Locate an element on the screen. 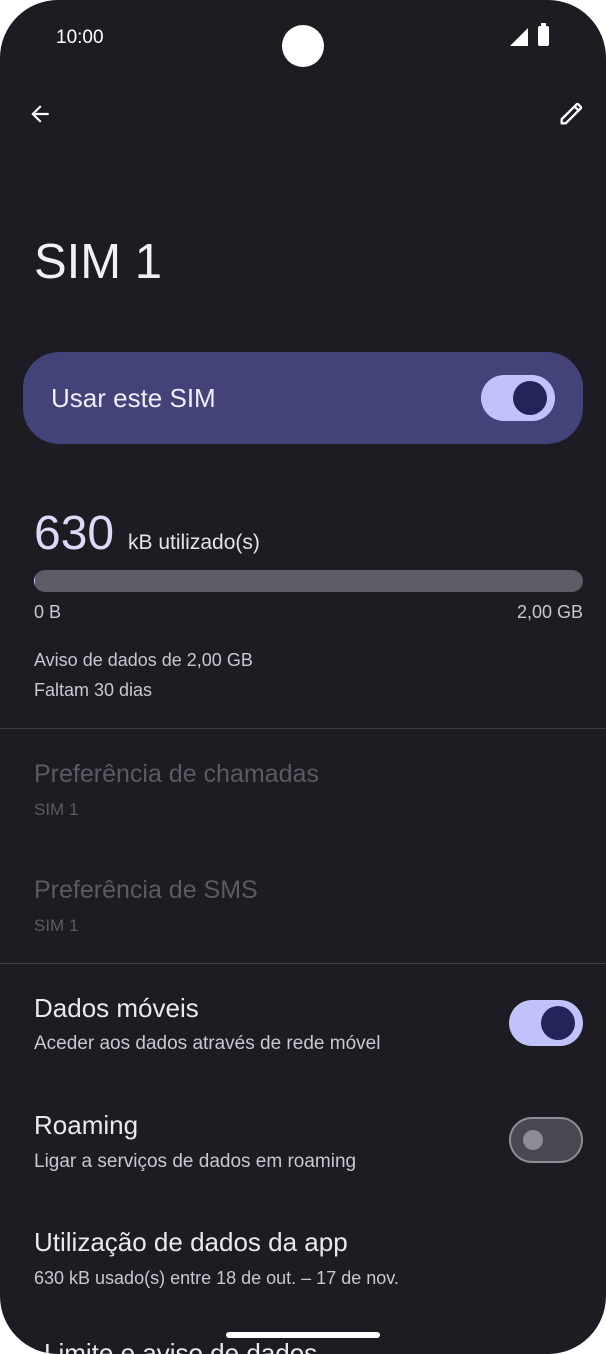 The width and height of the screenshot is (606, 1354). roaming-toggle is located at coordinates (546, 1140).